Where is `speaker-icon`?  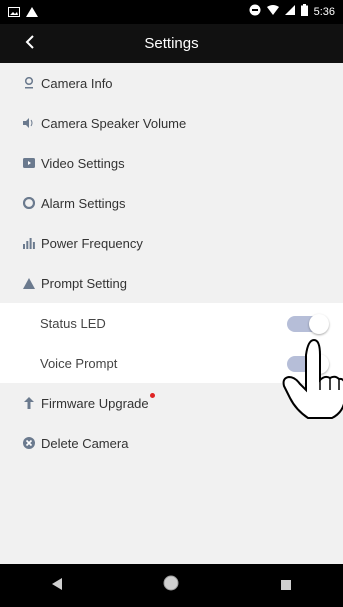
speaker-icon is located at coordinates (29, 123).